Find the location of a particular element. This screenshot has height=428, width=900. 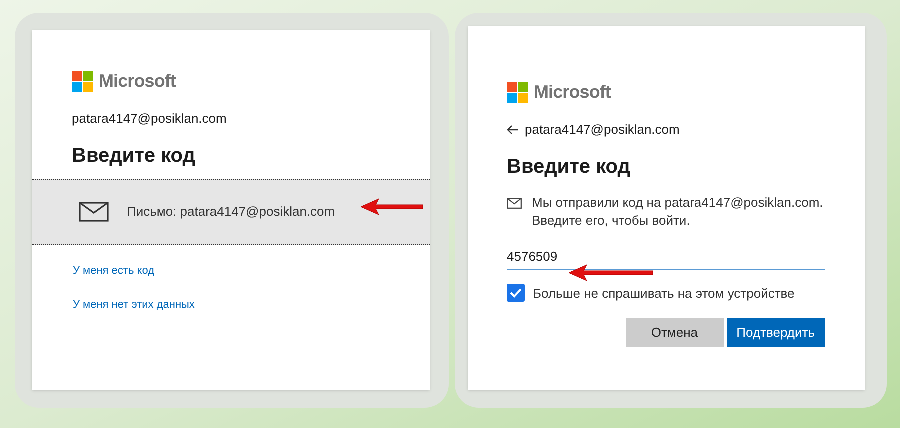

checkbox is located at coordinates (516, 293).